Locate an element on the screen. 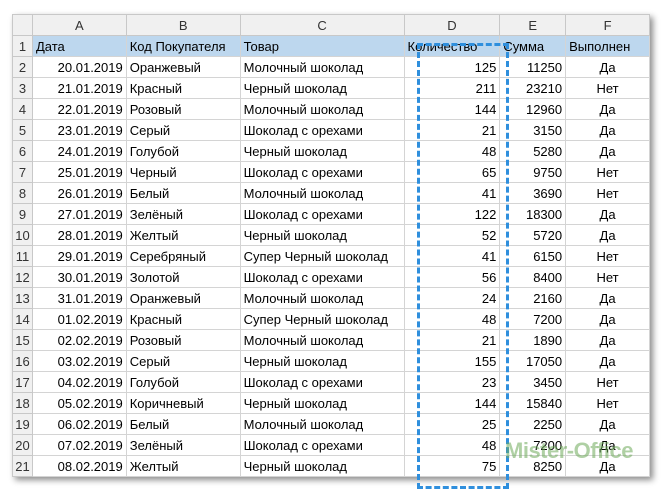  cell: 24.01.2019 is located at coordinates (79, 151).